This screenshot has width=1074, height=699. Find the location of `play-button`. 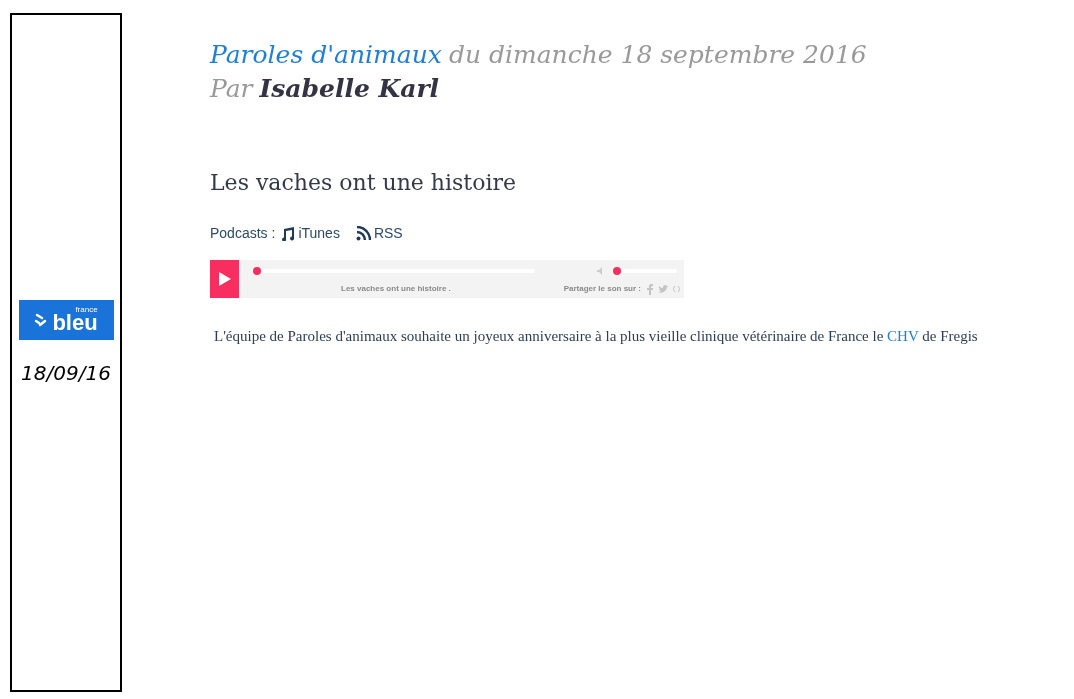

play-button is located at coordinates (224, 279).